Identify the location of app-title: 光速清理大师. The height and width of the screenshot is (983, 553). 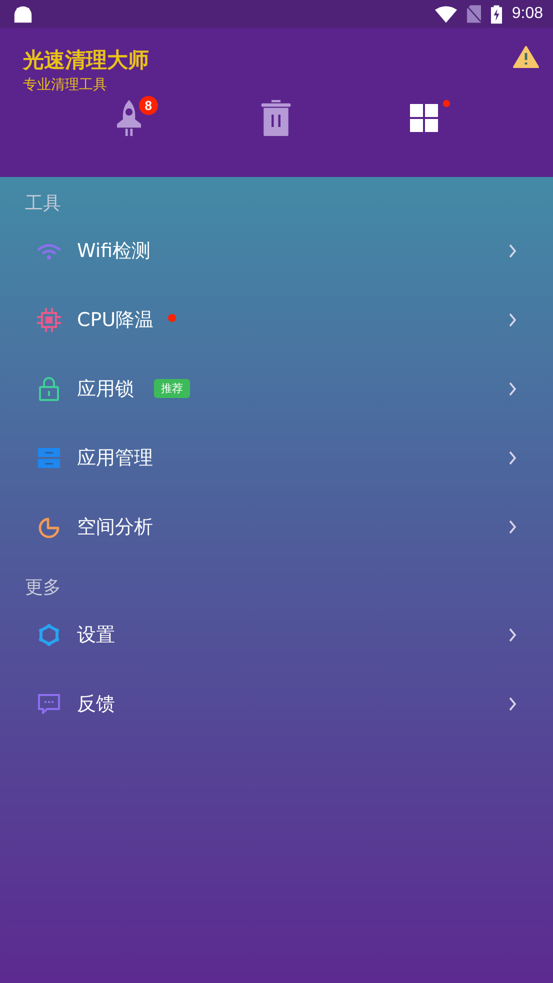
(86, 60).